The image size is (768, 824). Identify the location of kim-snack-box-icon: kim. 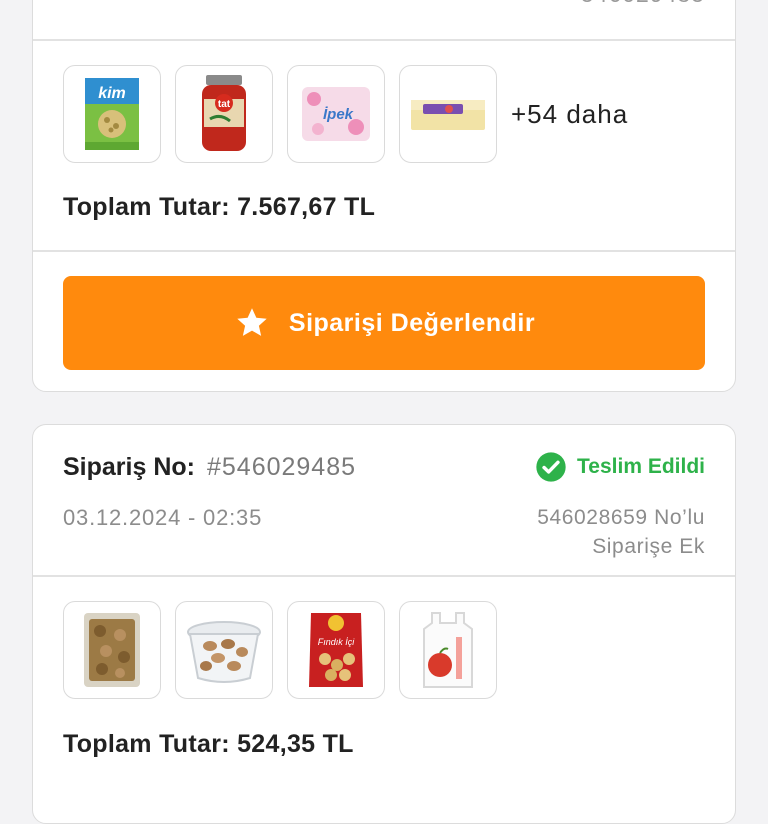
(112, 114).